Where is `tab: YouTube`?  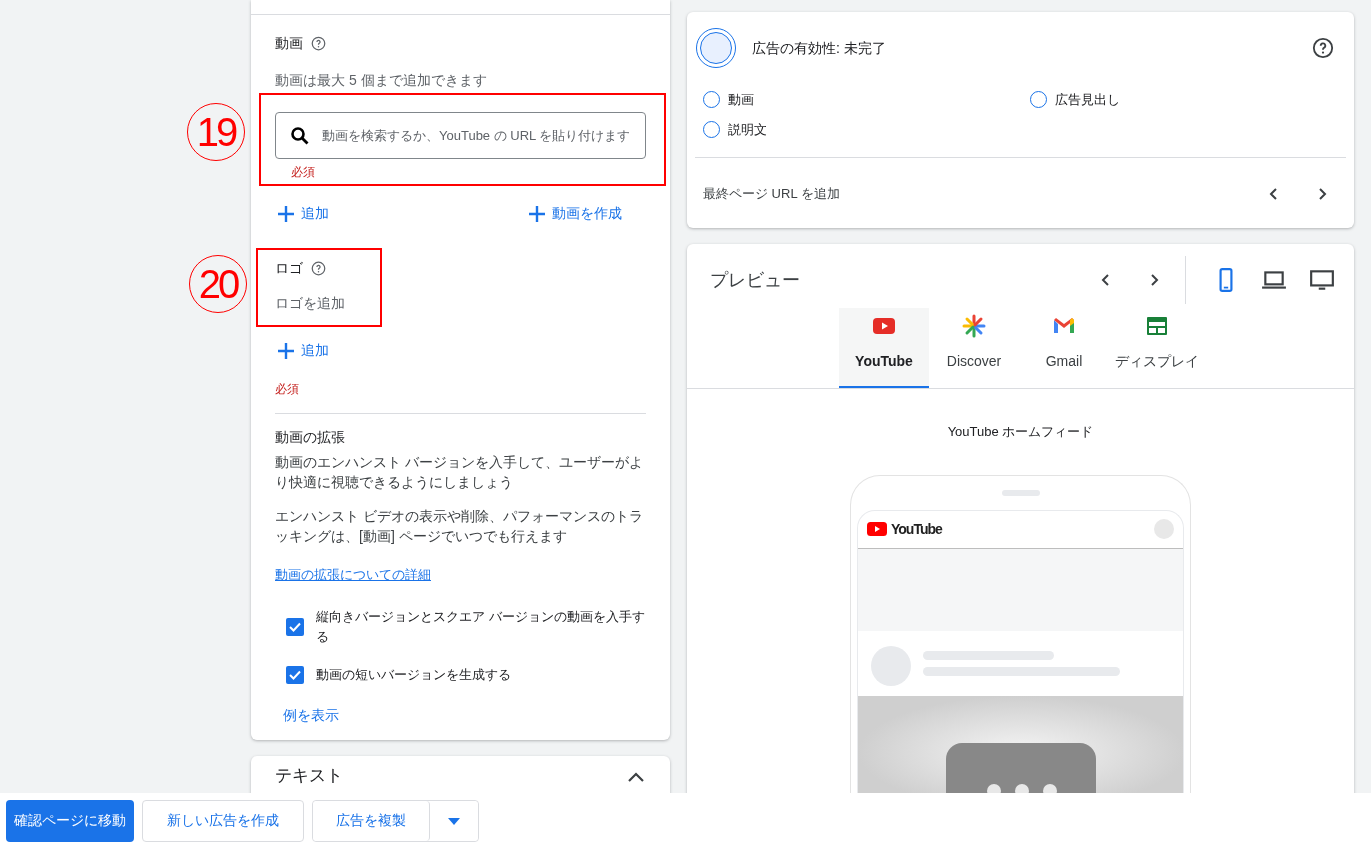
tab: YouTube is located at coordinates (884, 348).